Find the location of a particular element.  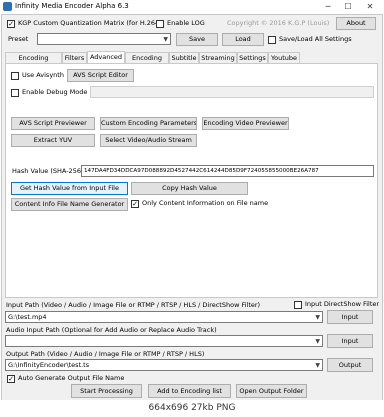

minimize-icon: ─ is located at coordinates (328, 7).